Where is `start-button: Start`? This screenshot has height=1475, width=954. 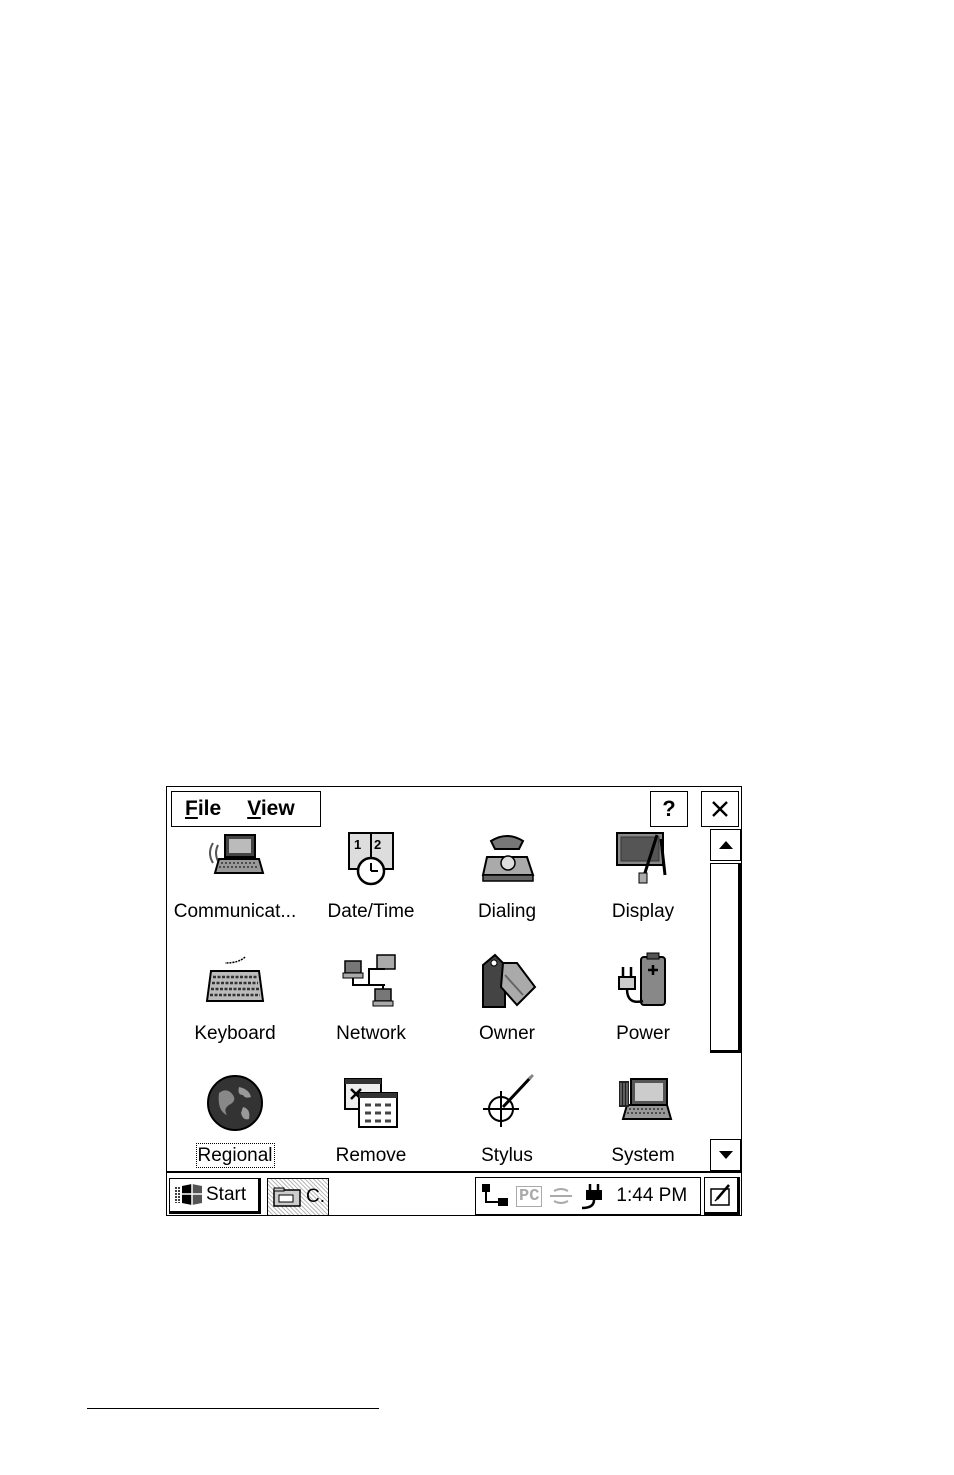 start-button: Start is located at coordinates (215, 1196).